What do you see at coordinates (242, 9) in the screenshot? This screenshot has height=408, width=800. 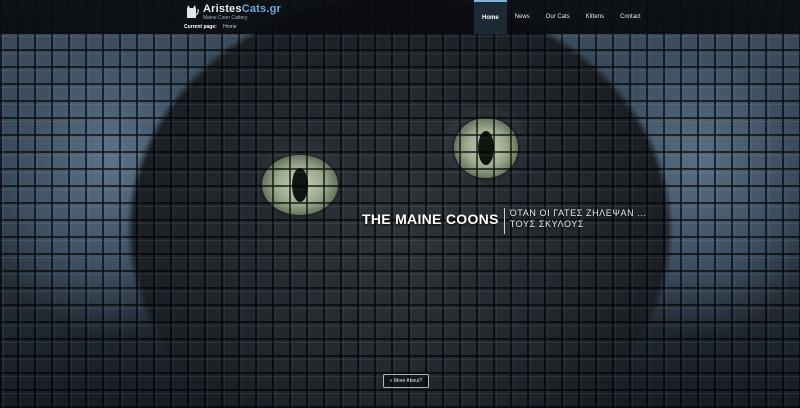 I see `logo-title: AristesCats.gr` at bounding box center [242, 9].